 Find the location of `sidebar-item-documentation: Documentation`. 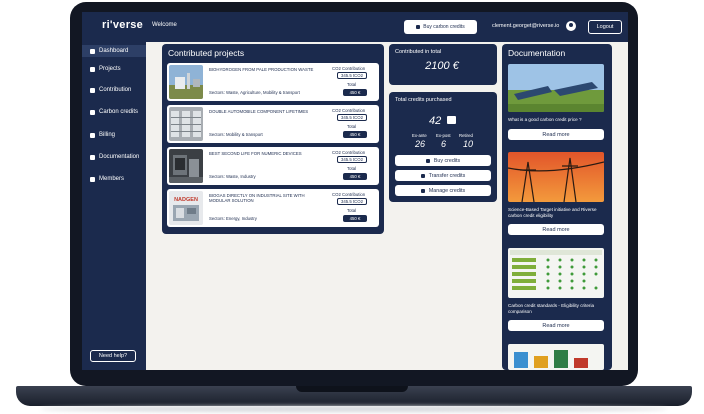

sidebar-item-documentation: Documentation is located at coordinates (114, 157).